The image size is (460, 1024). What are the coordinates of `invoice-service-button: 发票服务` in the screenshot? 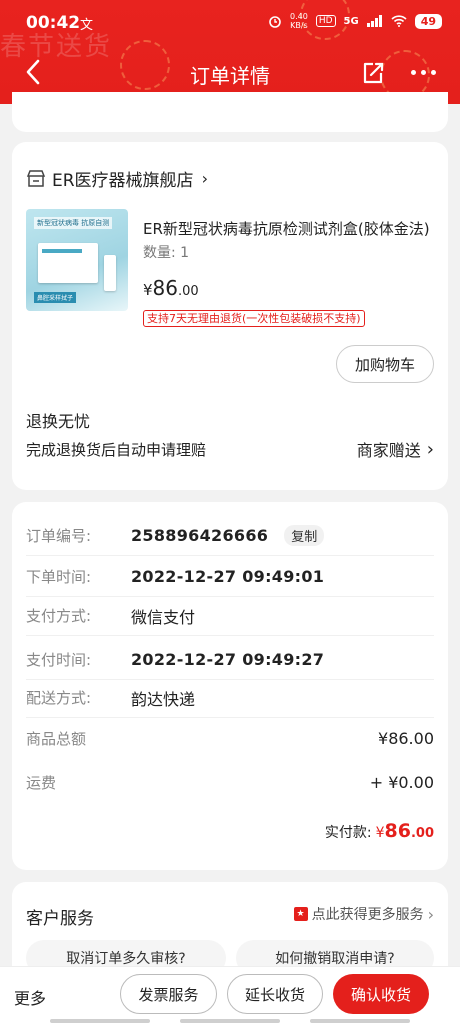 It's located at (168, 994).